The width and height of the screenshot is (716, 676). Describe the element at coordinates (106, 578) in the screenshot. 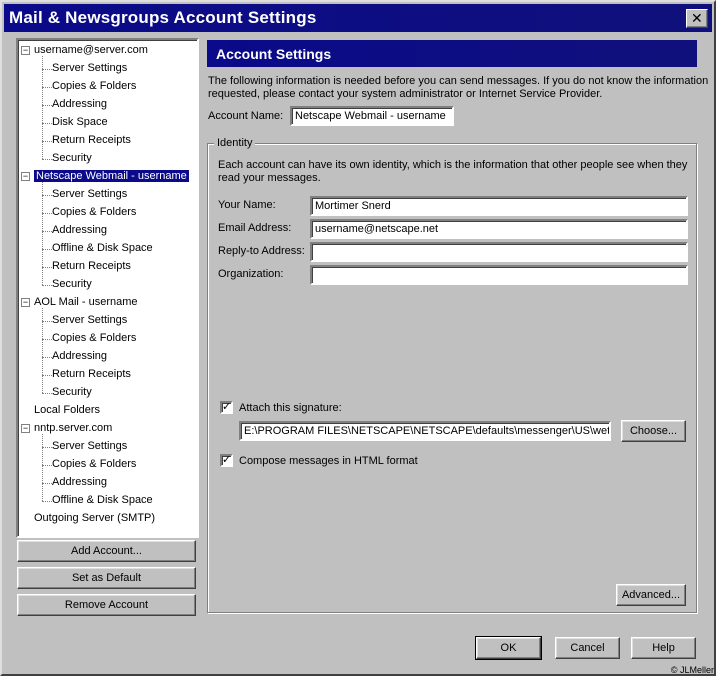

I see `set-as-default-button: Set as Default` at that location.